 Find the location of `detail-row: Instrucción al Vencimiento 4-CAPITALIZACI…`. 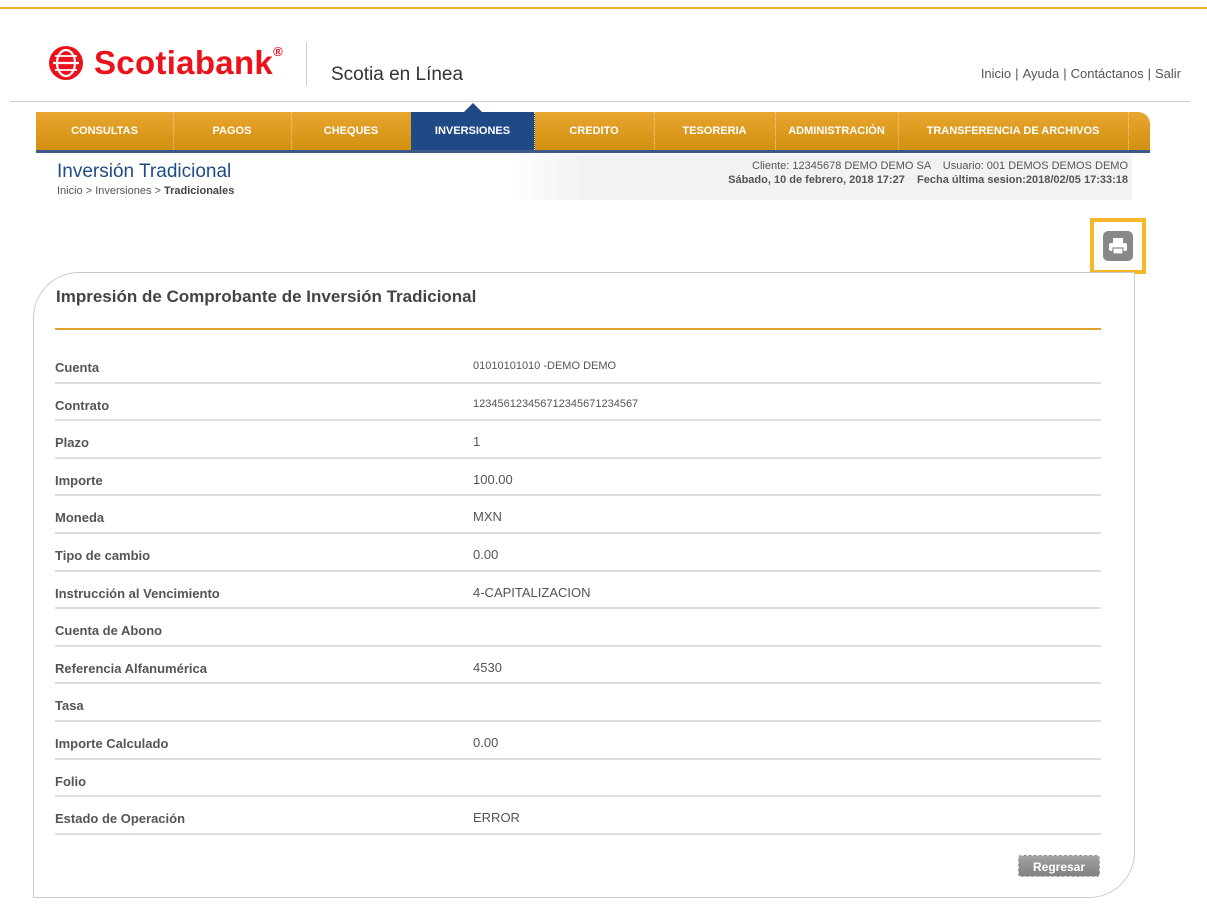

detail-row: Instrucción al Vencimiento 4-CAPITALIZACI… is located at coordinates (578, 591).